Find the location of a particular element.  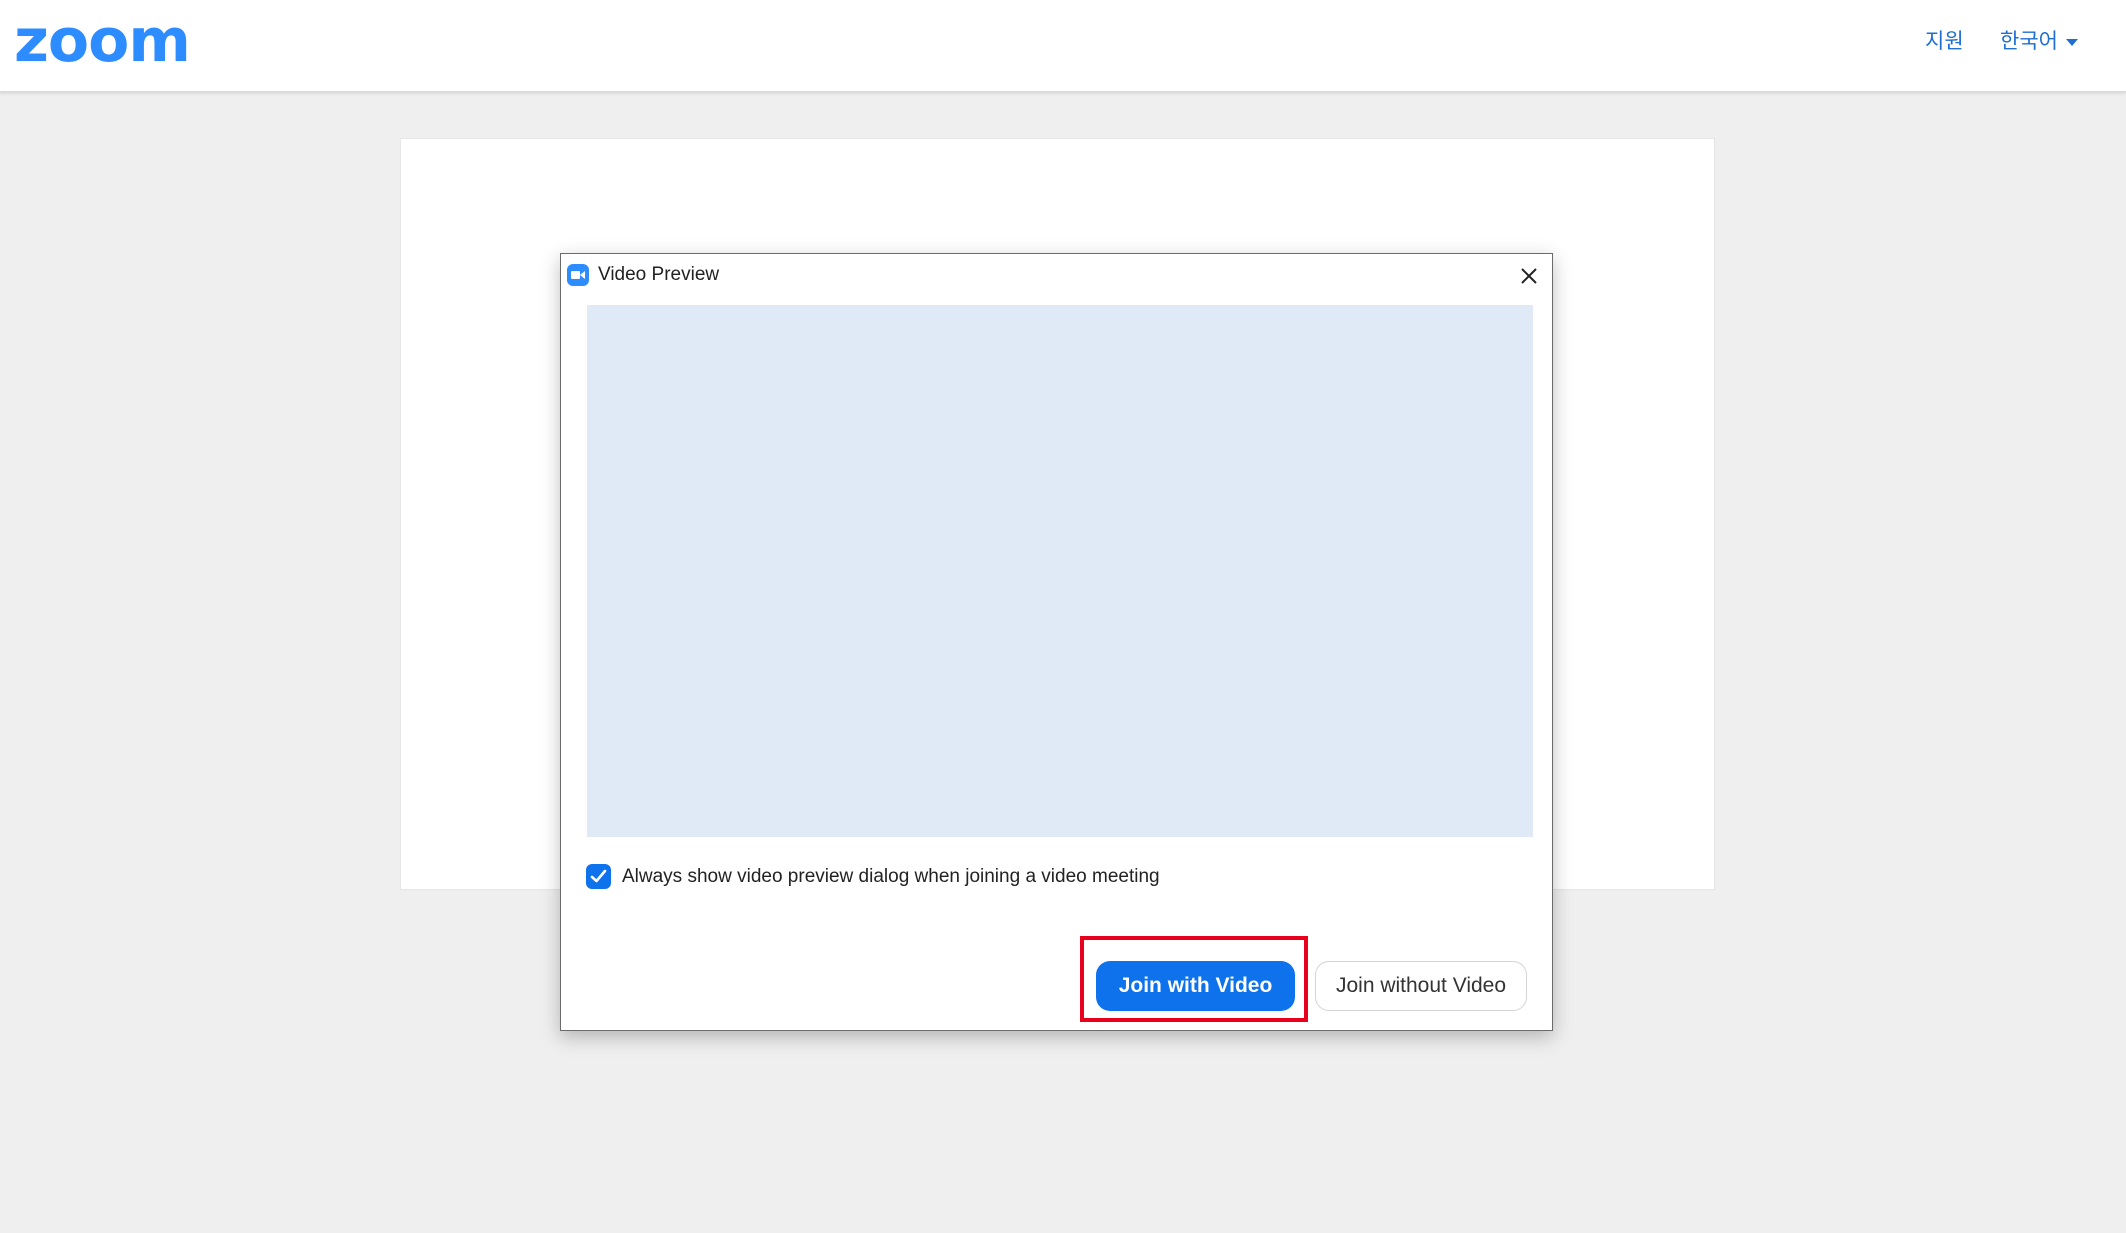

always-show-preview-checkbox is located at coordinates (598, 876).